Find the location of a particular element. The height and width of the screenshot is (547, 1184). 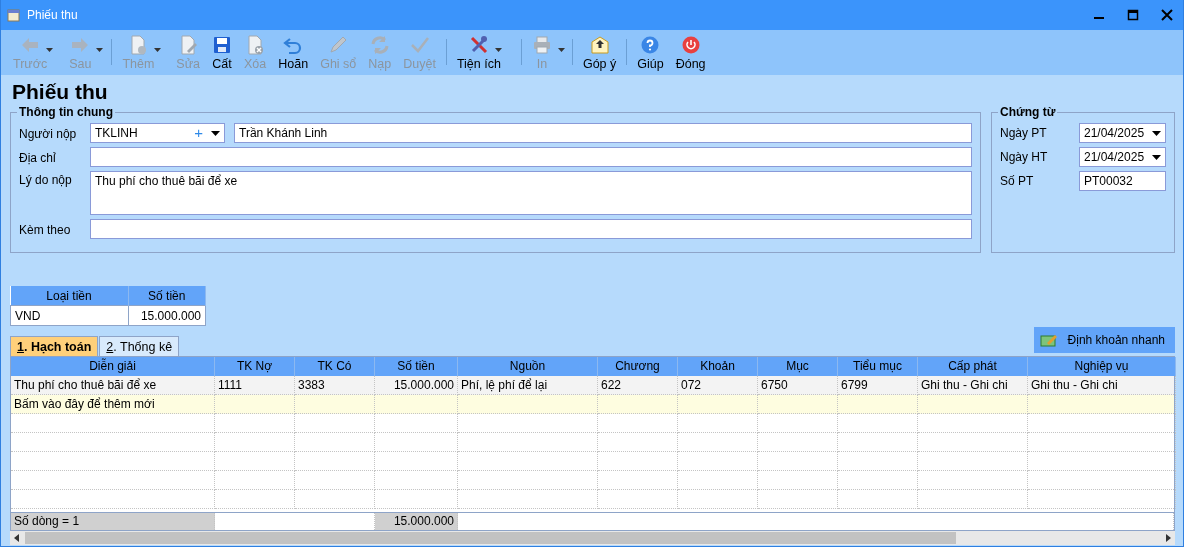

toolbar-button: Hoãn is located at coordinates (293, 53).